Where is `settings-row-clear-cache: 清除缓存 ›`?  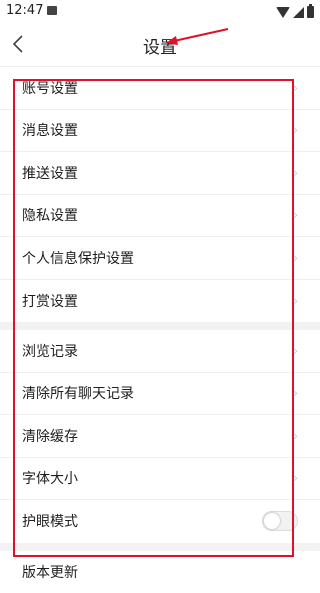
settings-row-clear-cache: 清除缓存 › is located at coordinates (160, 436).